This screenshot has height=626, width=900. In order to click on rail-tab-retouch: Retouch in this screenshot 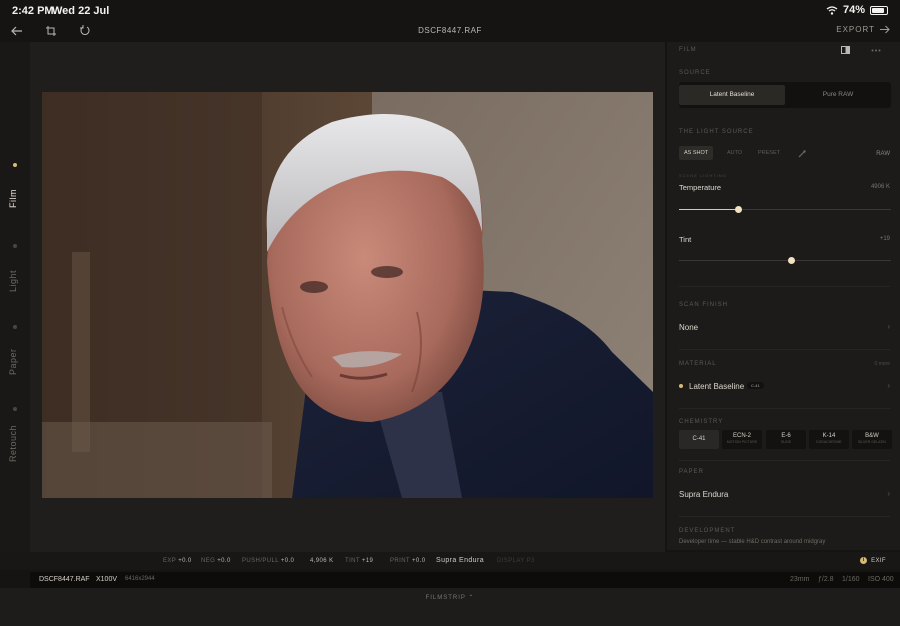, I will do `click(13, 443)`.